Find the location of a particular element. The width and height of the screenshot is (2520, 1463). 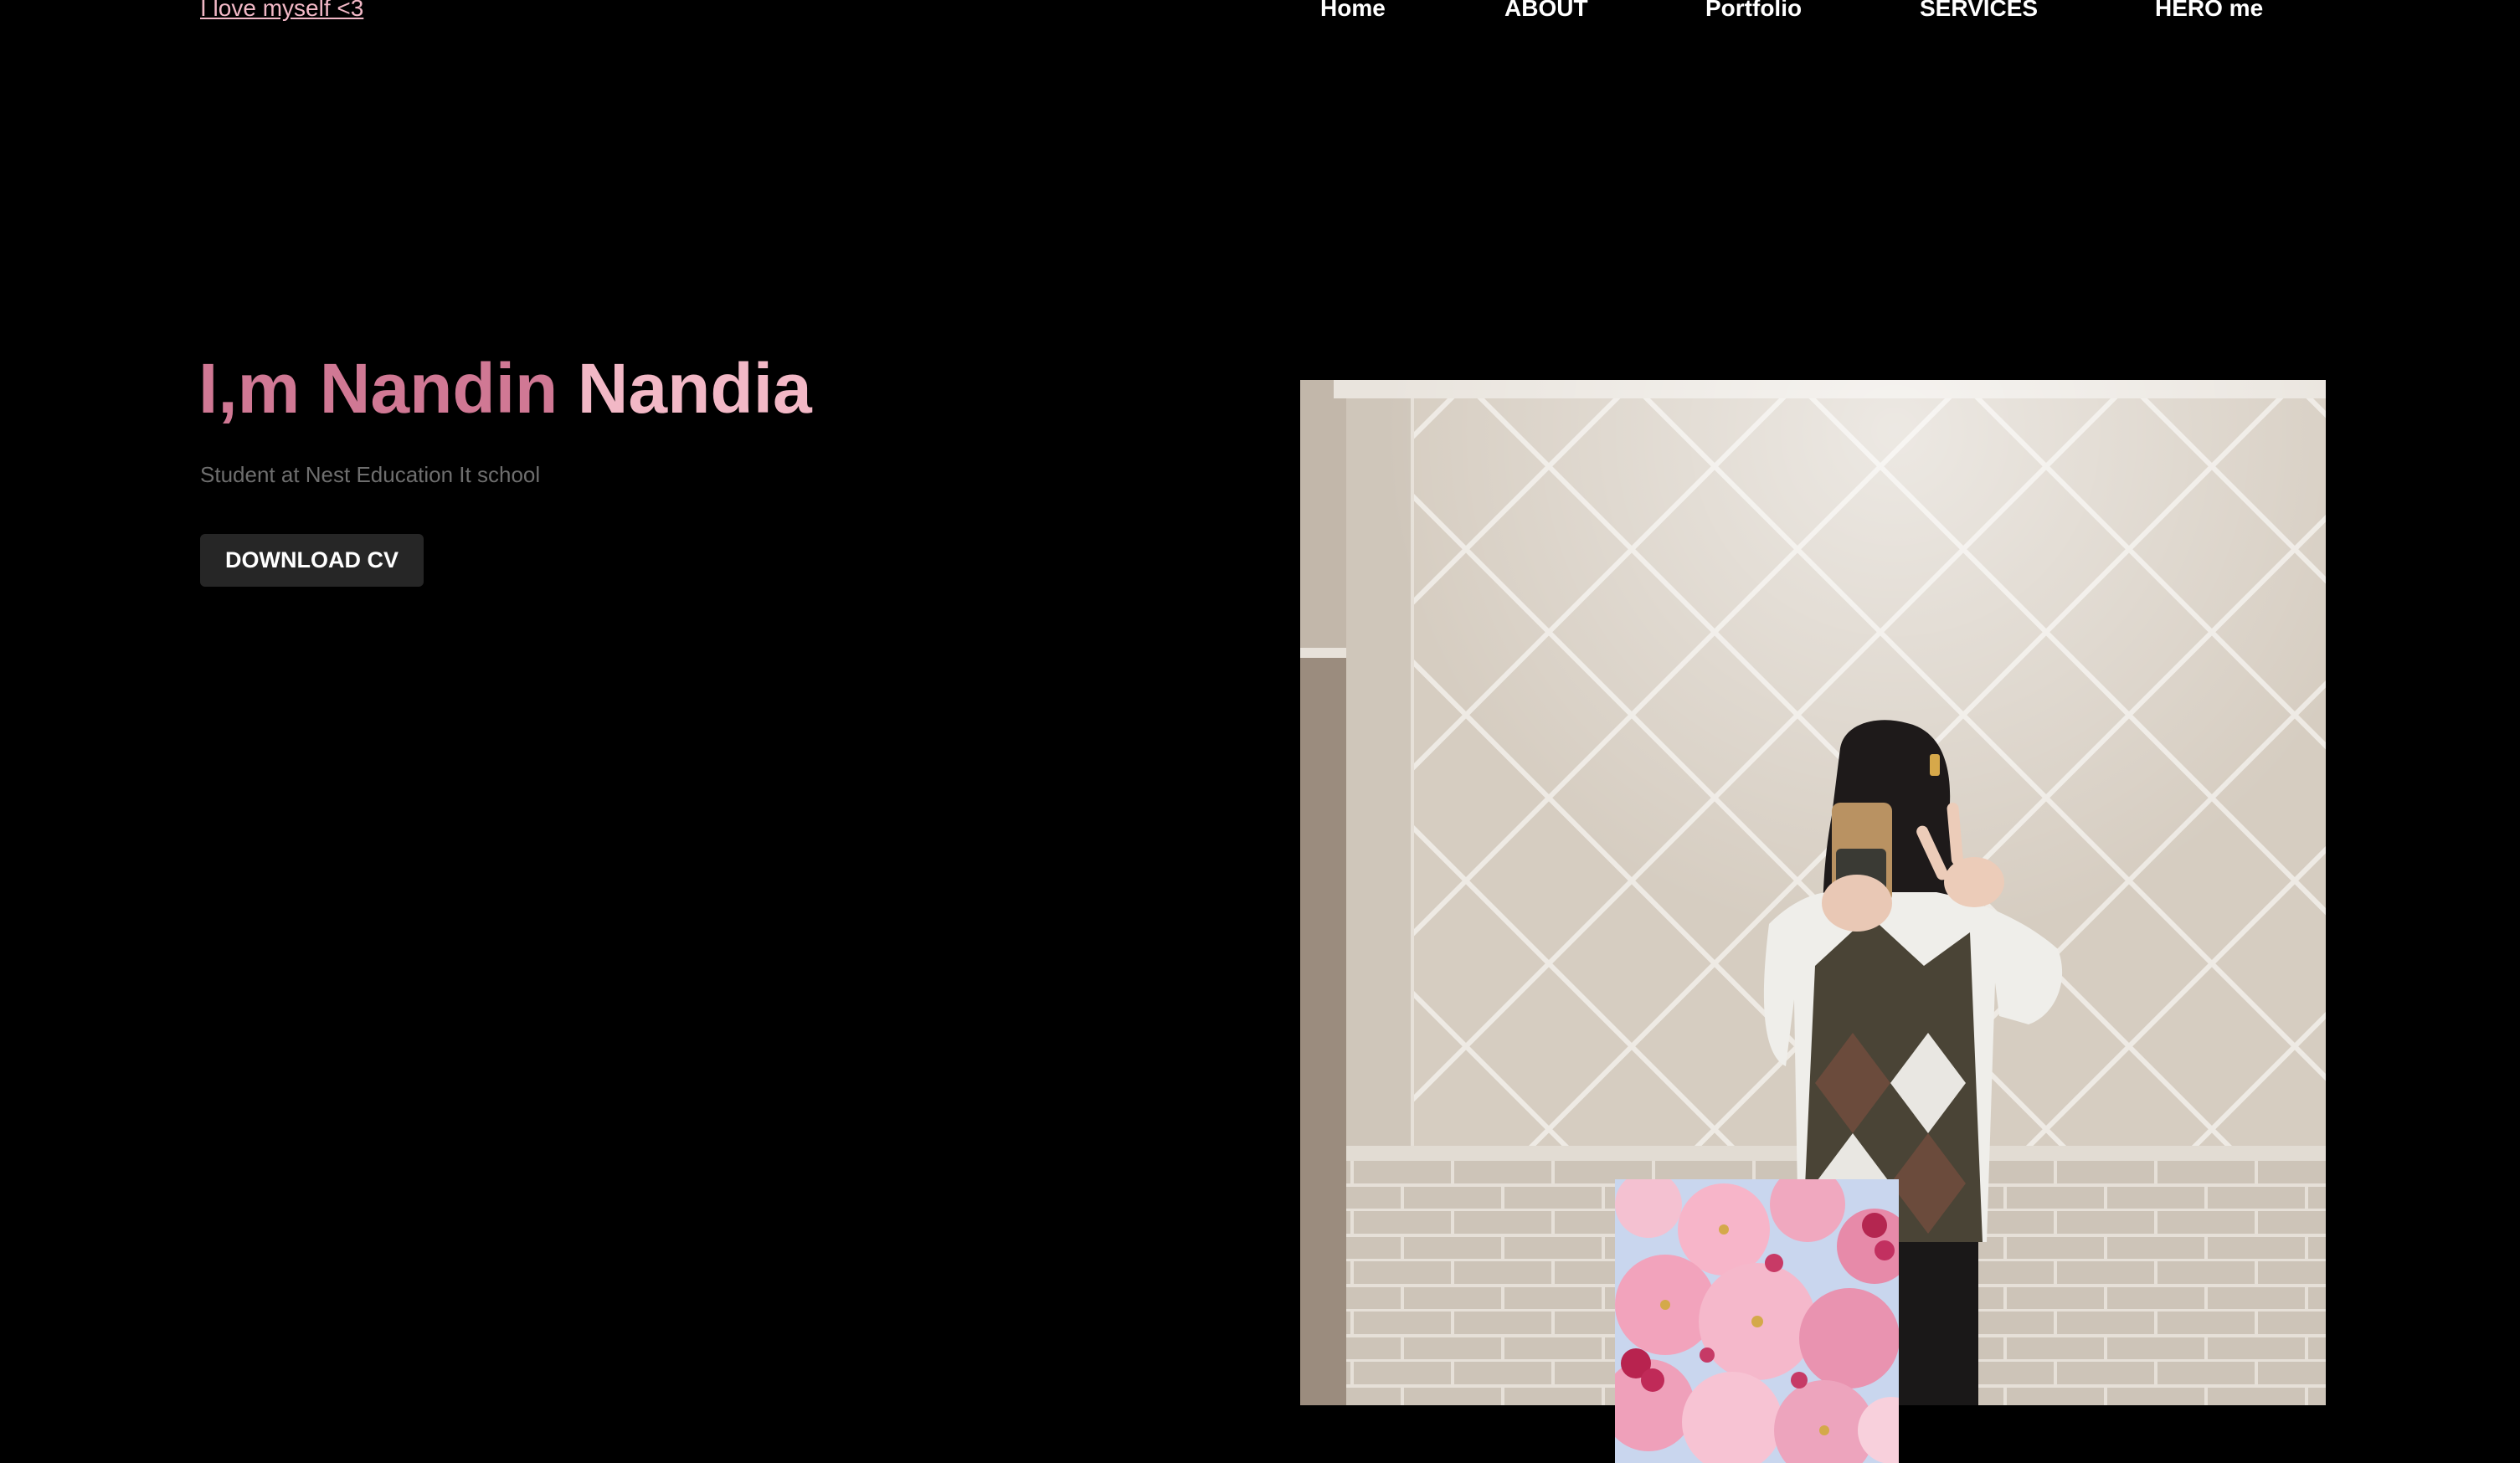

hero-title: I,m Nandin Nandia is located at coordinates (505, 389).